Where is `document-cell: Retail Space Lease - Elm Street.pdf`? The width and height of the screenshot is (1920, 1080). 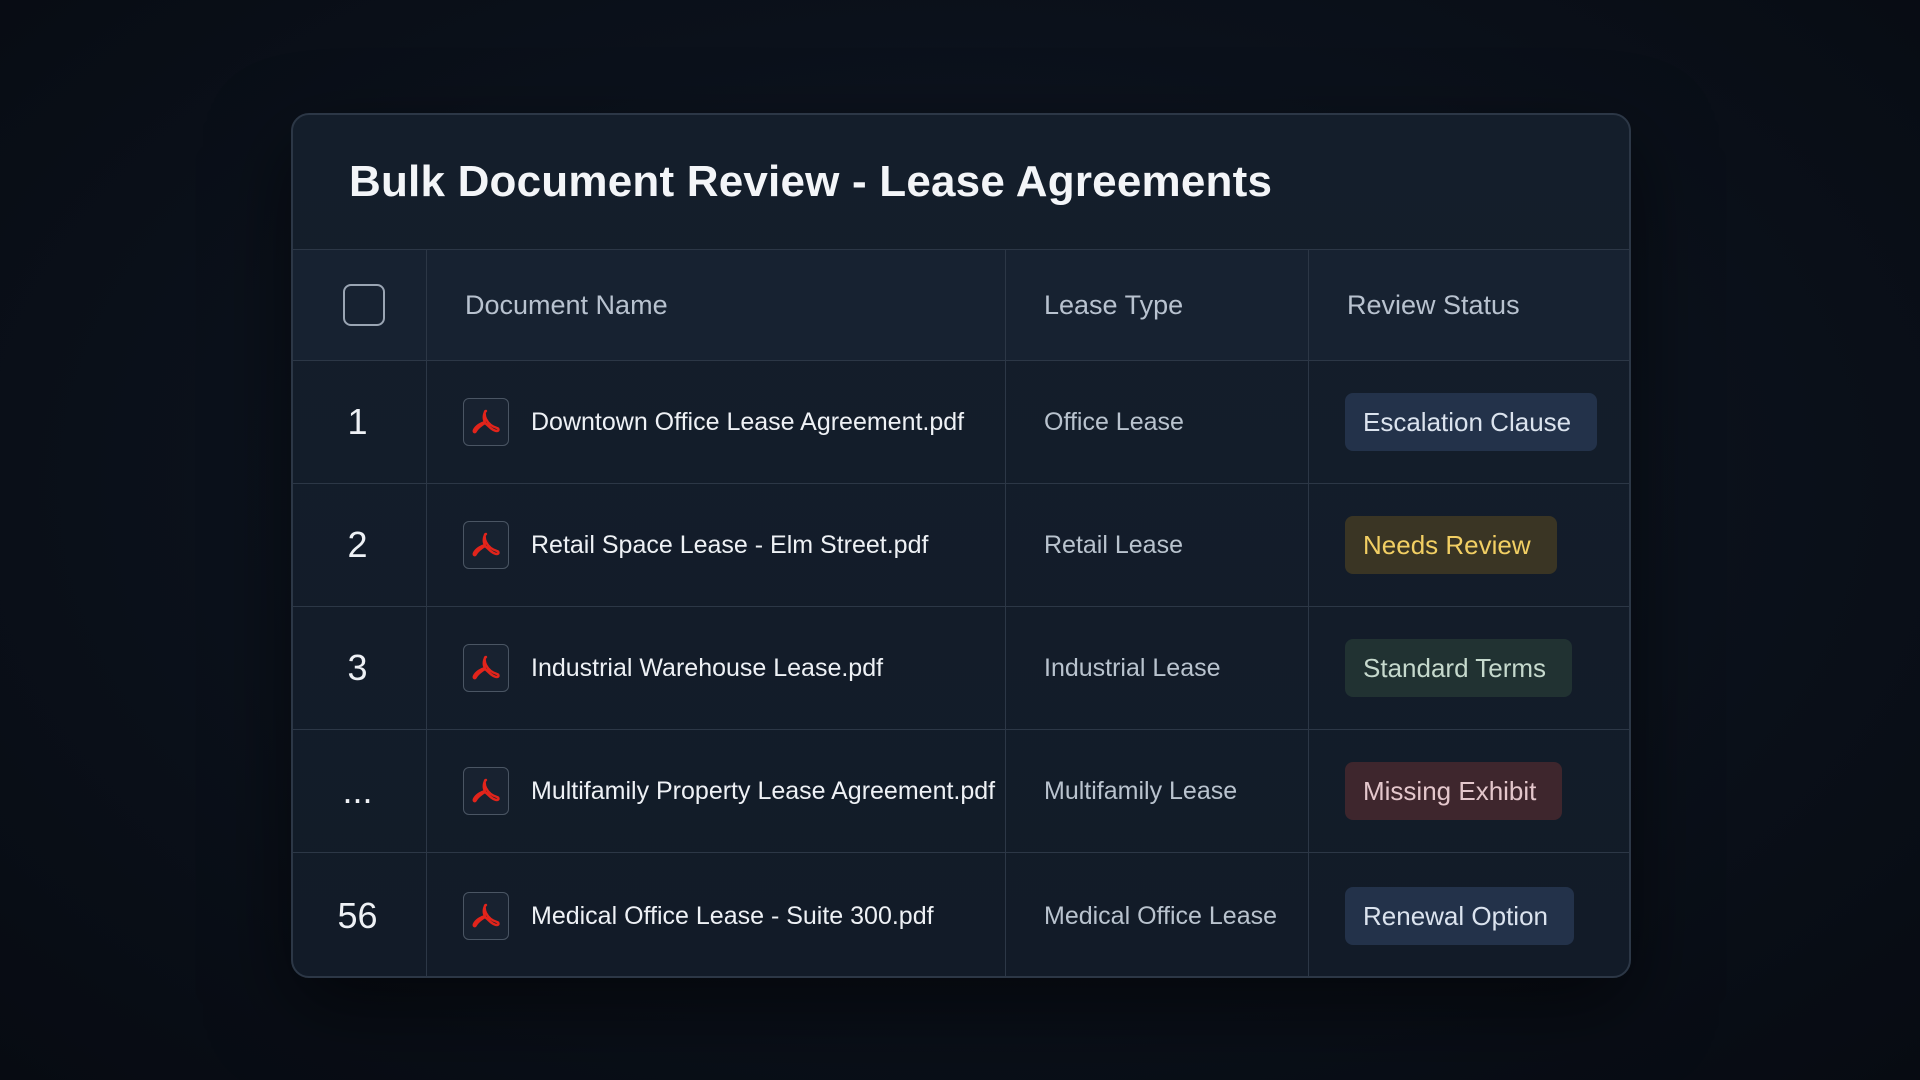
document-cell: Retail Space Lease - Elm Street.pdf is located at coordinates (716, 545).